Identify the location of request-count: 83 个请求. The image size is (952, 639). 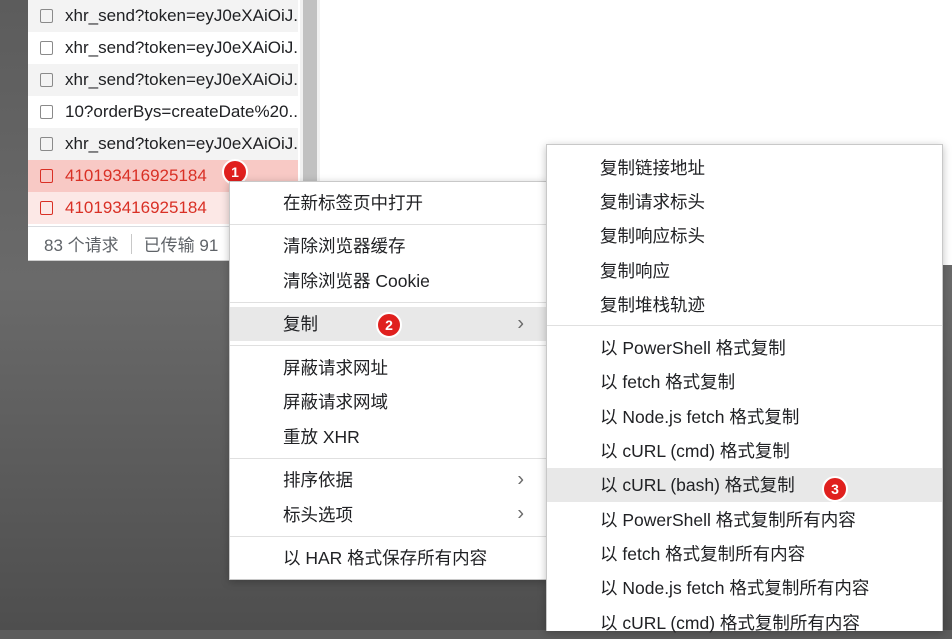
(81, 245).